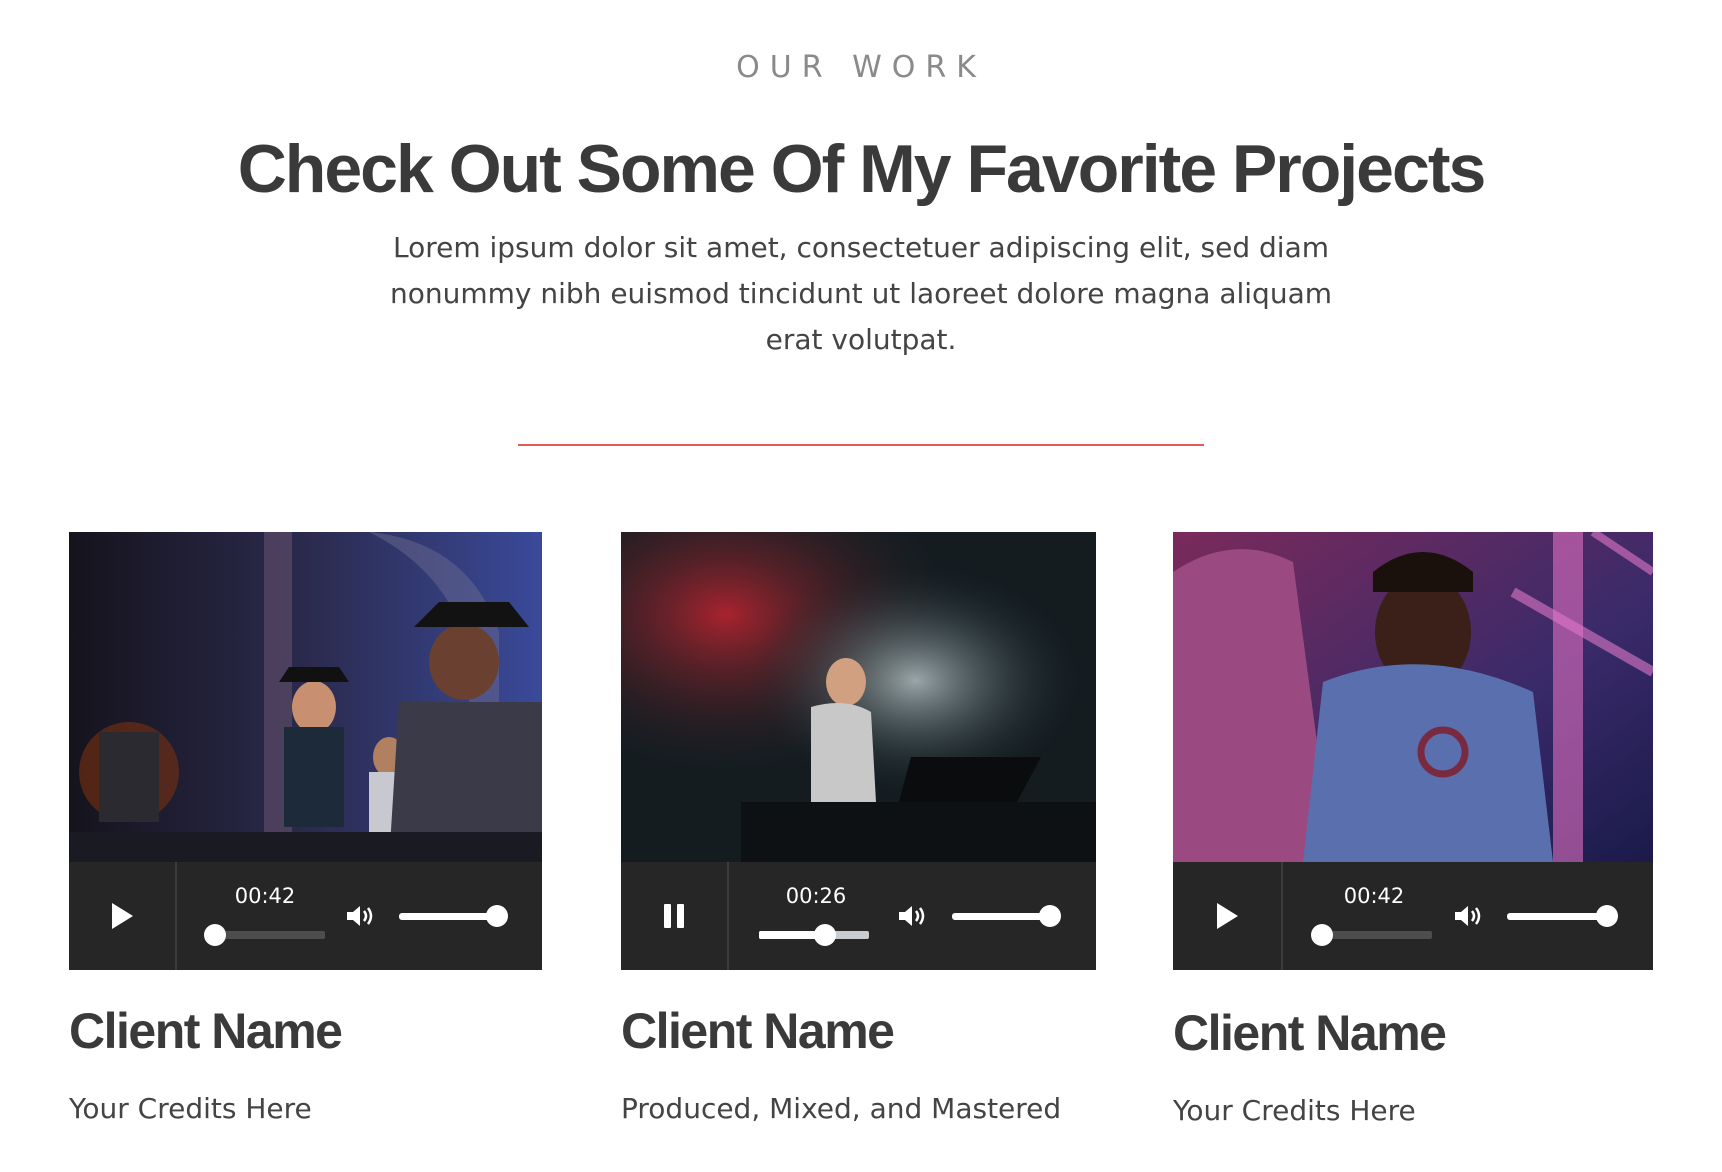  Describe the element at coordinates (816, 896) in the screenshot. I see `playback-time: 00:26` at that location.